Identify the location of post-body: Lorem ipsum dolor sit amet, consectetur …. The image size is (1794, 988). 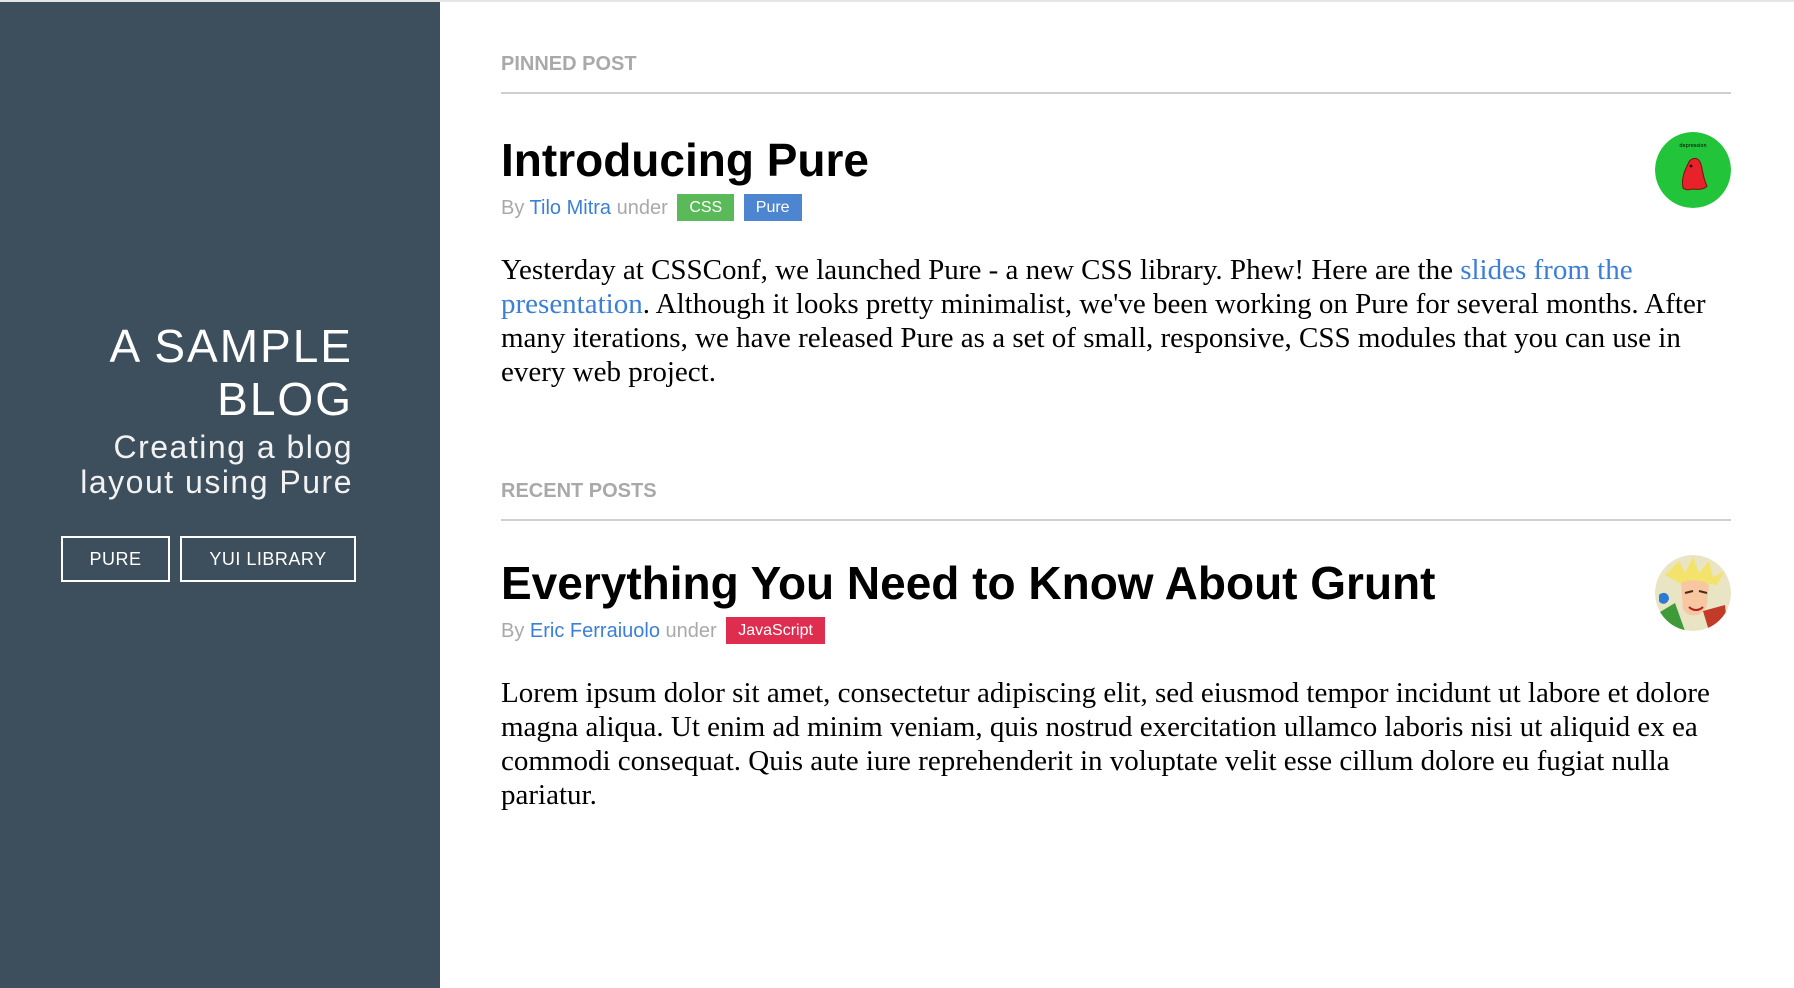
(1105, 744).